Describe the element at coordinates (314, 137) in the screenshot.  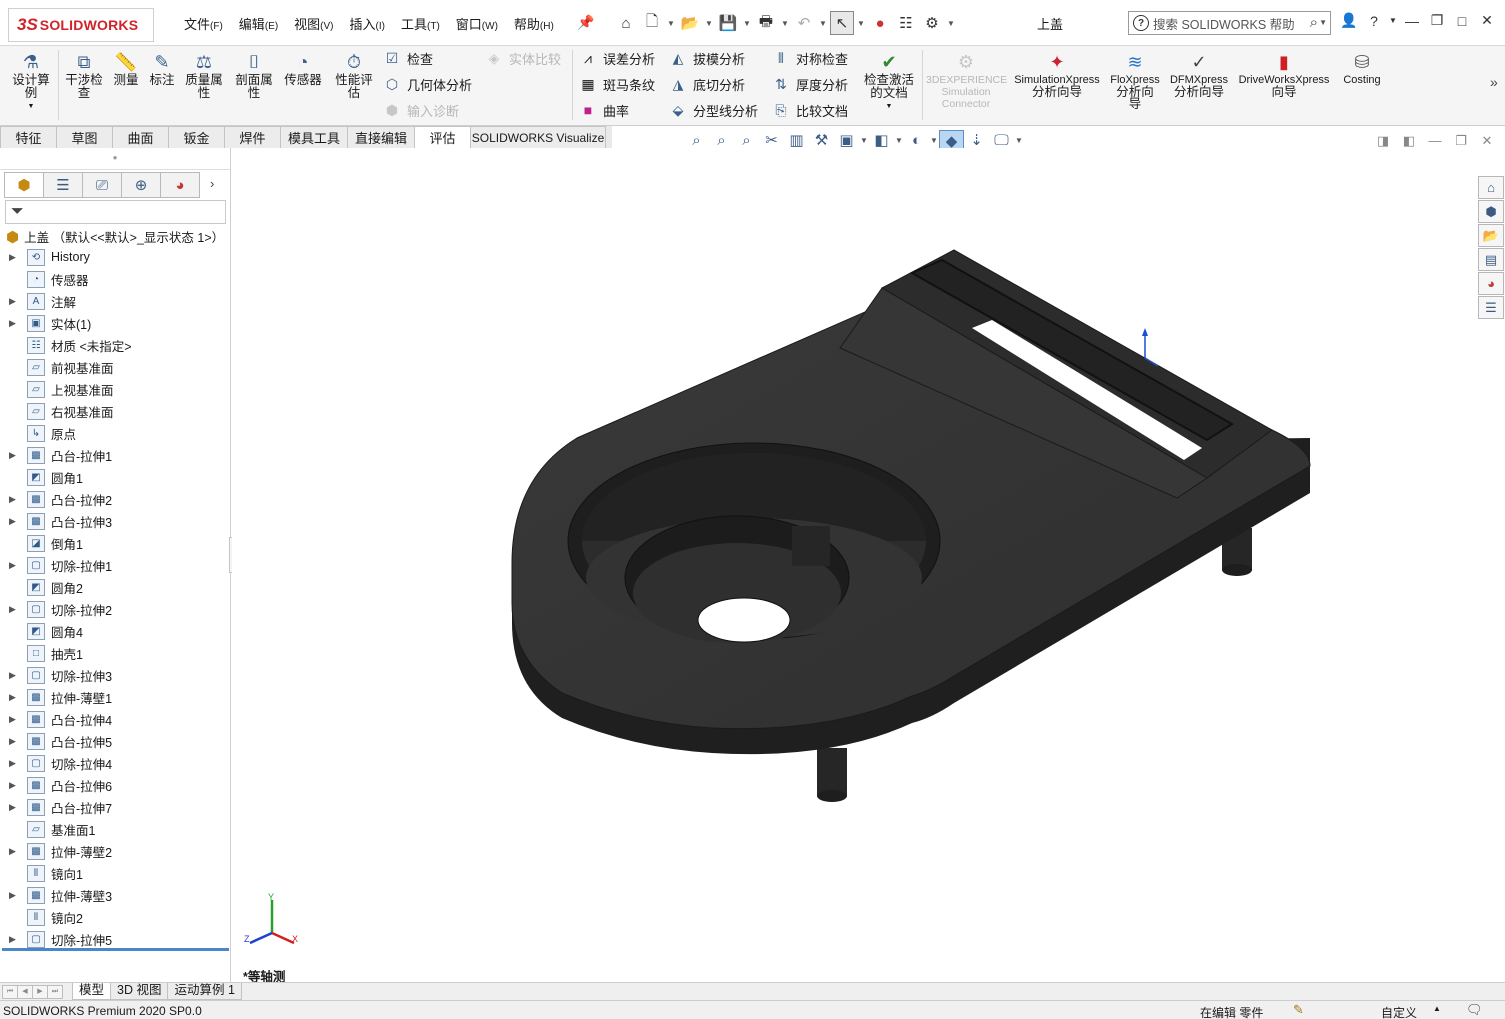
I see `tab-mold-tools: 模具工具` at that location.